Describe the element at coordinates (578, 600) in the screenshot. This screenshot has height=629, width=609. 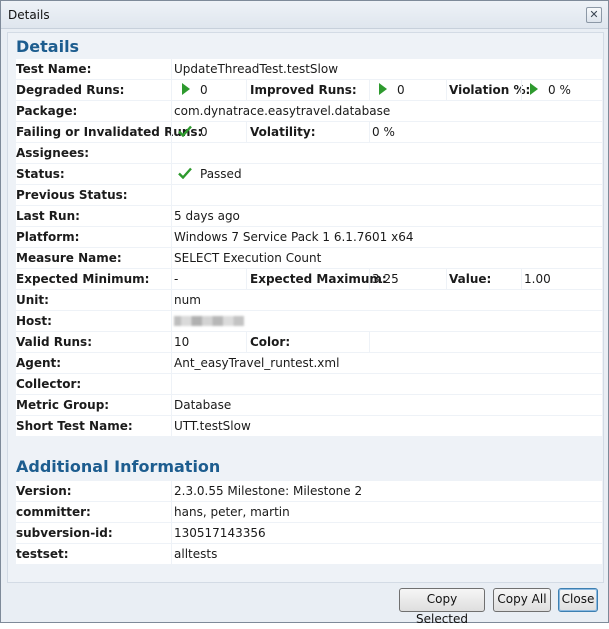
I see `close-button: Close` at that location.